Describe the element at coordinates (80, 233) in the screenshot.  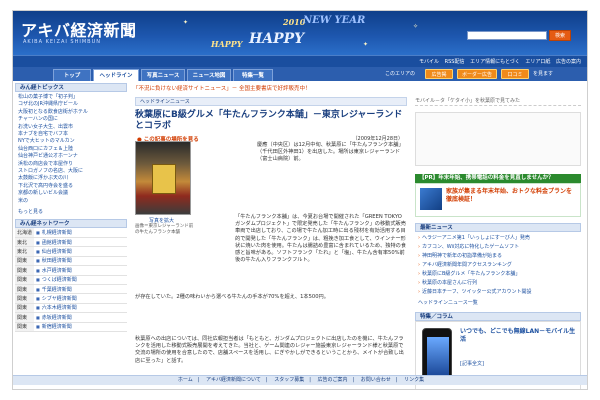
I see `network-link: 札幌経済新聞` at that location.